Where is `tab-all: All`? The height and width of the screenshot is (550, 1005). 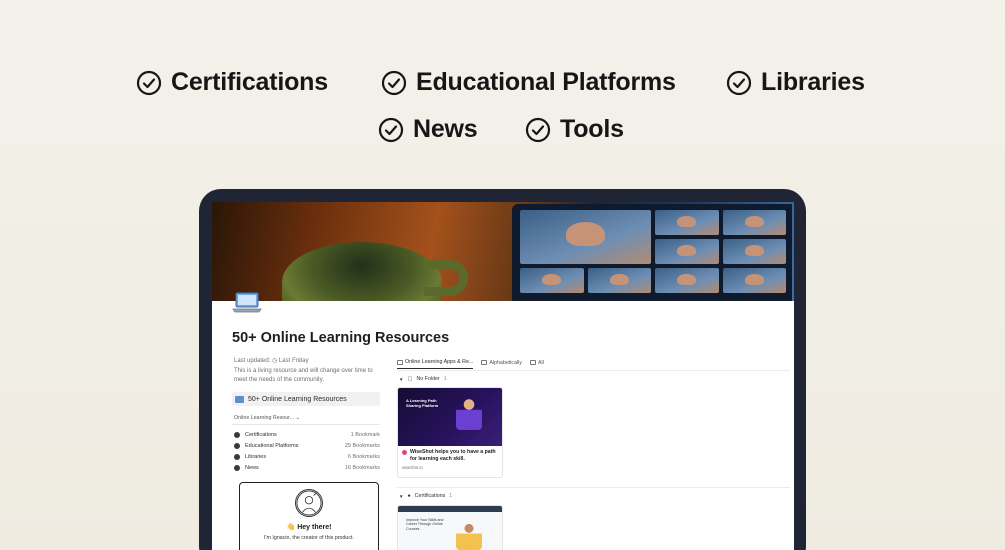
tab-all: All is located at coordinates (537, 364).